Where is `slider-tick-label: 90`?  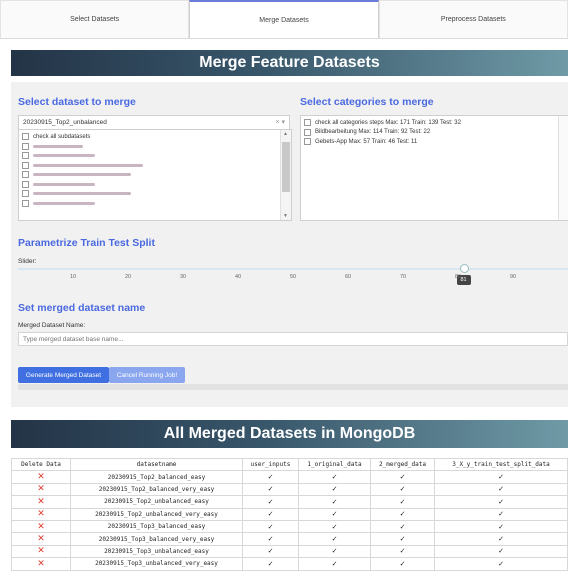
slider-tick-label: 90 is located at coordinates (513, 277).